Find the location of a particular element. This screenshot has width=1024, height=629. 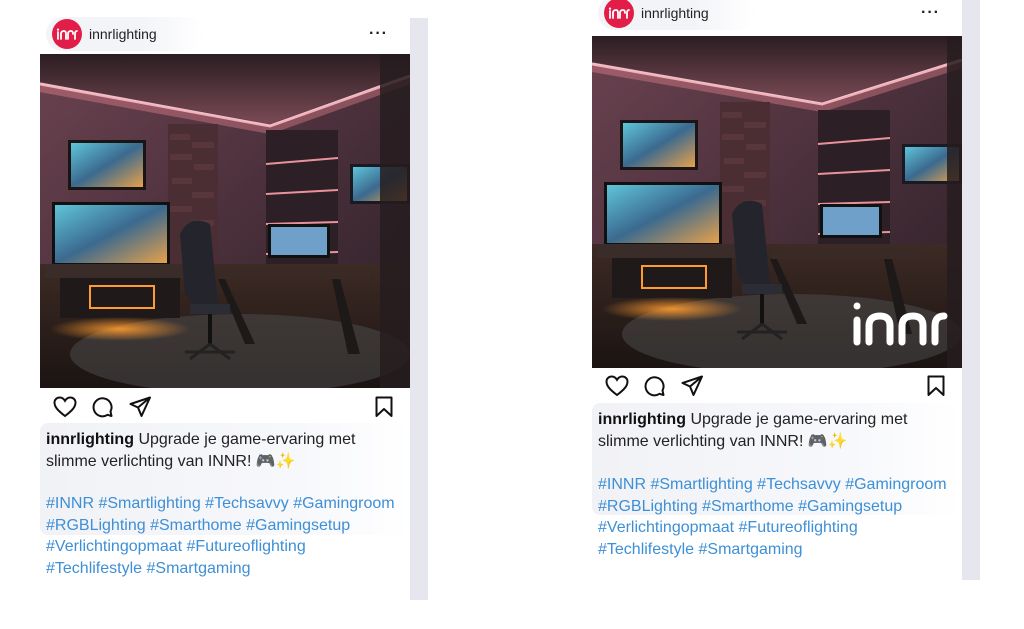

avatar is located at coordinates (67, 34).